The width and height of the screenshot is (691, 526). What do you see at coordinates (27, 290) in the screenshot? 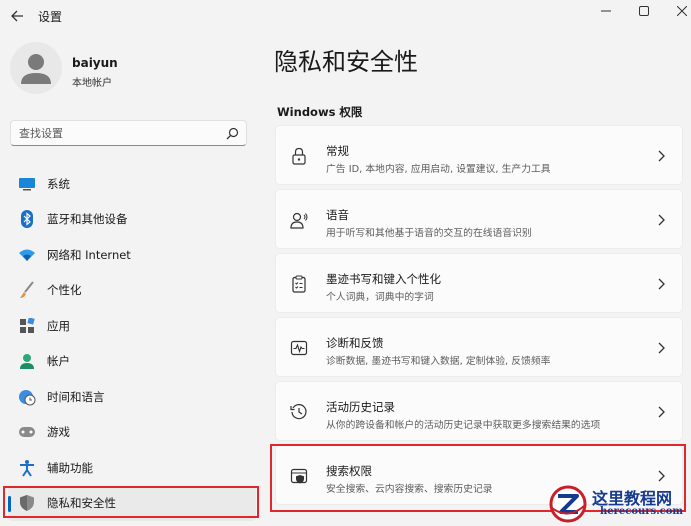
I see `brush-icon` at bounding box center [27, 290].